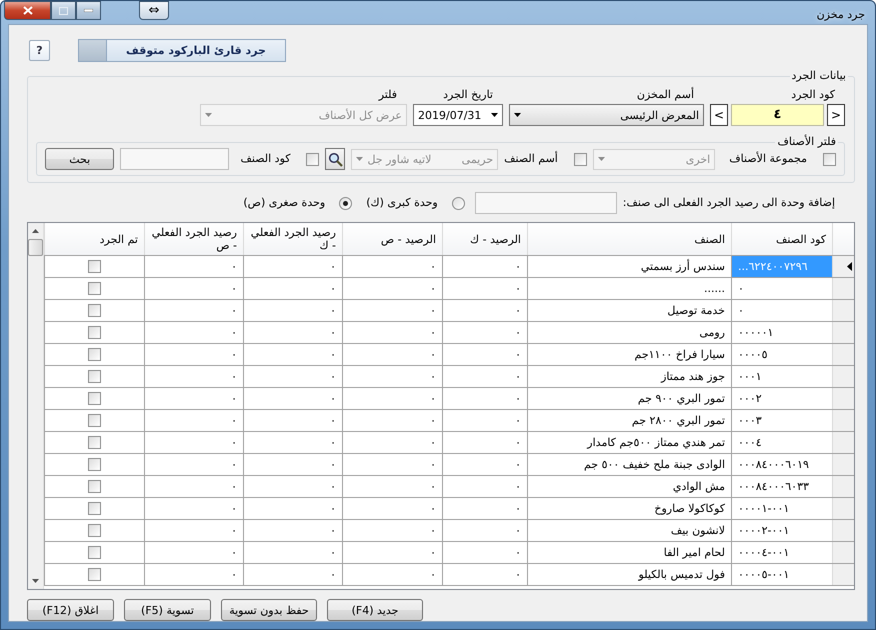  What do you see at coordinates (193, 239) in the screenshot?
I see `column-header: رصيد الجرد الفعلي - ص` at bounding box center [193, 239].